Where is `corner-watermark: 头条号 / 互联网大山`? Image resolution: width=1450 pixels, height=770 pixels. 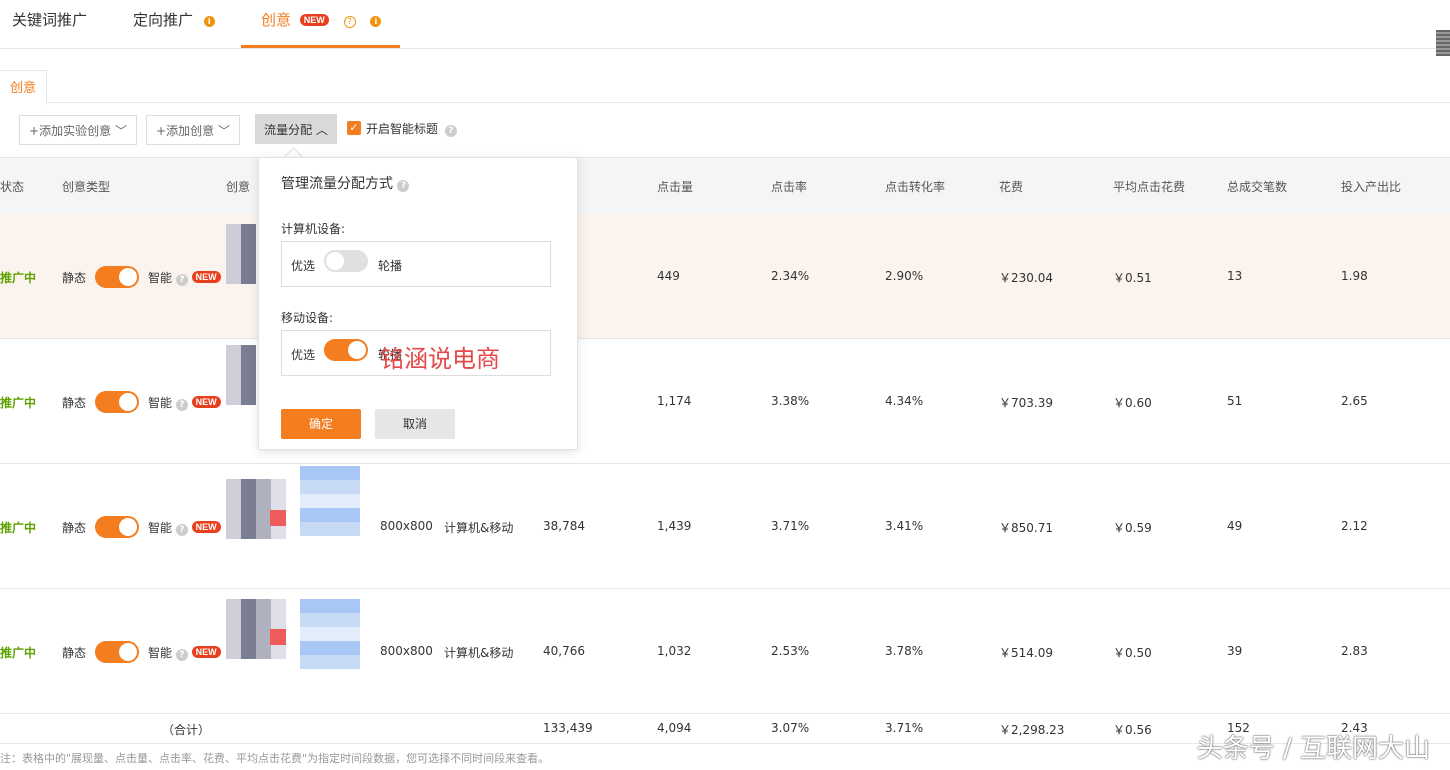 corner-watermark: 头条号 / 互联网大山 is located at coordinates (1313, 749).